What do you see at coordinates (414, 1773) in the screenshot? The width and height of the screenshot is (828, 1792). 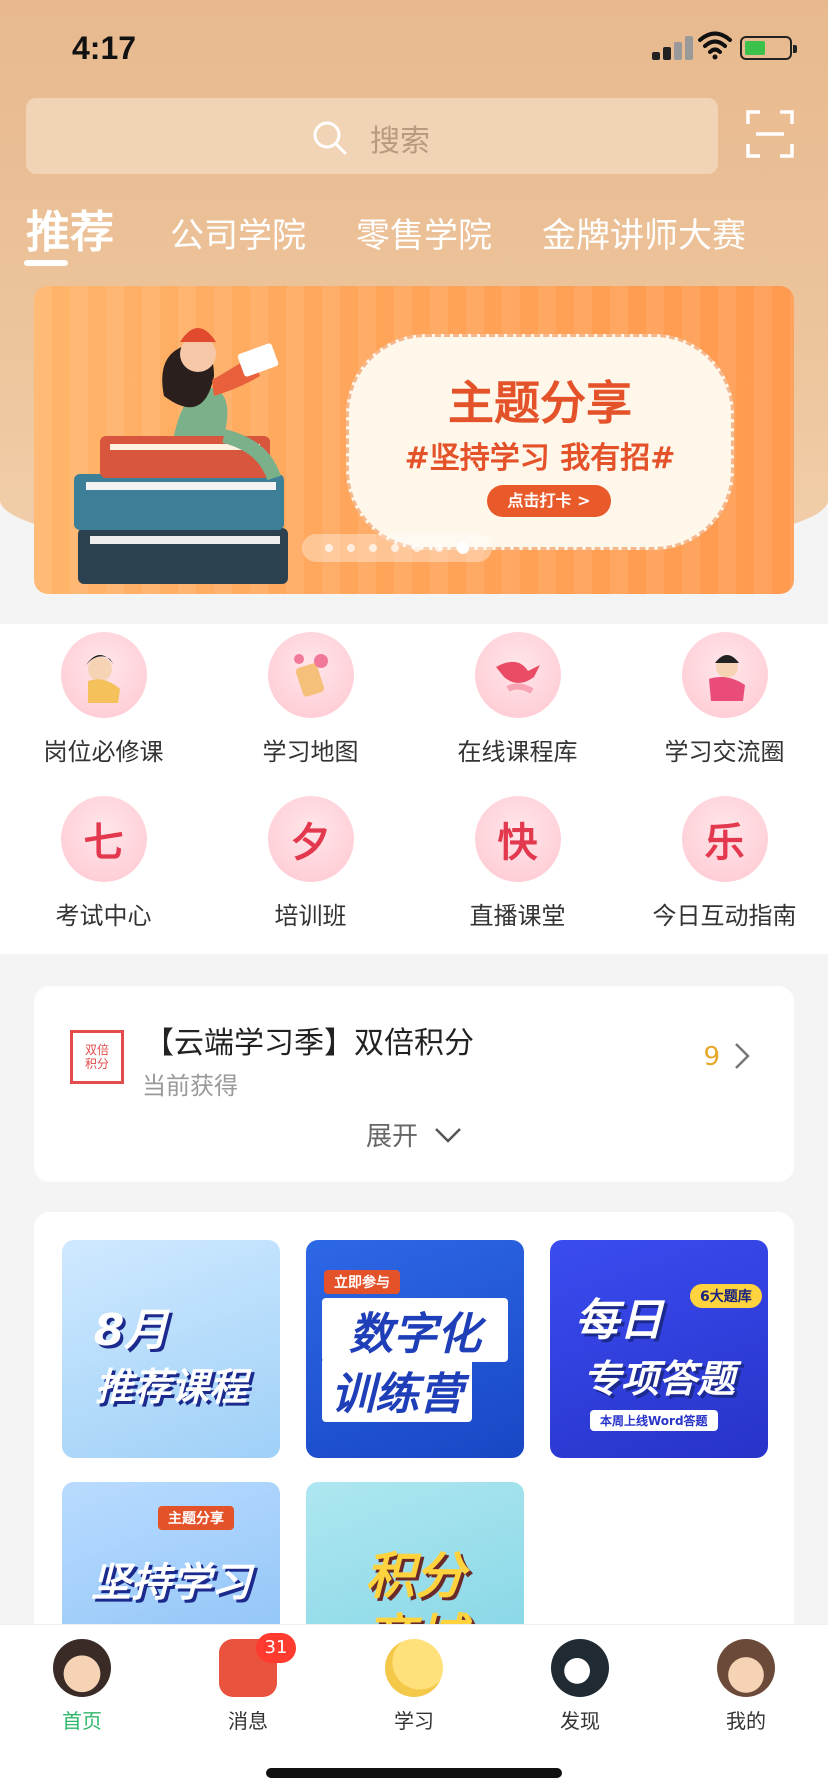 I see `home-indicator` at bounding box center [414, 1773].